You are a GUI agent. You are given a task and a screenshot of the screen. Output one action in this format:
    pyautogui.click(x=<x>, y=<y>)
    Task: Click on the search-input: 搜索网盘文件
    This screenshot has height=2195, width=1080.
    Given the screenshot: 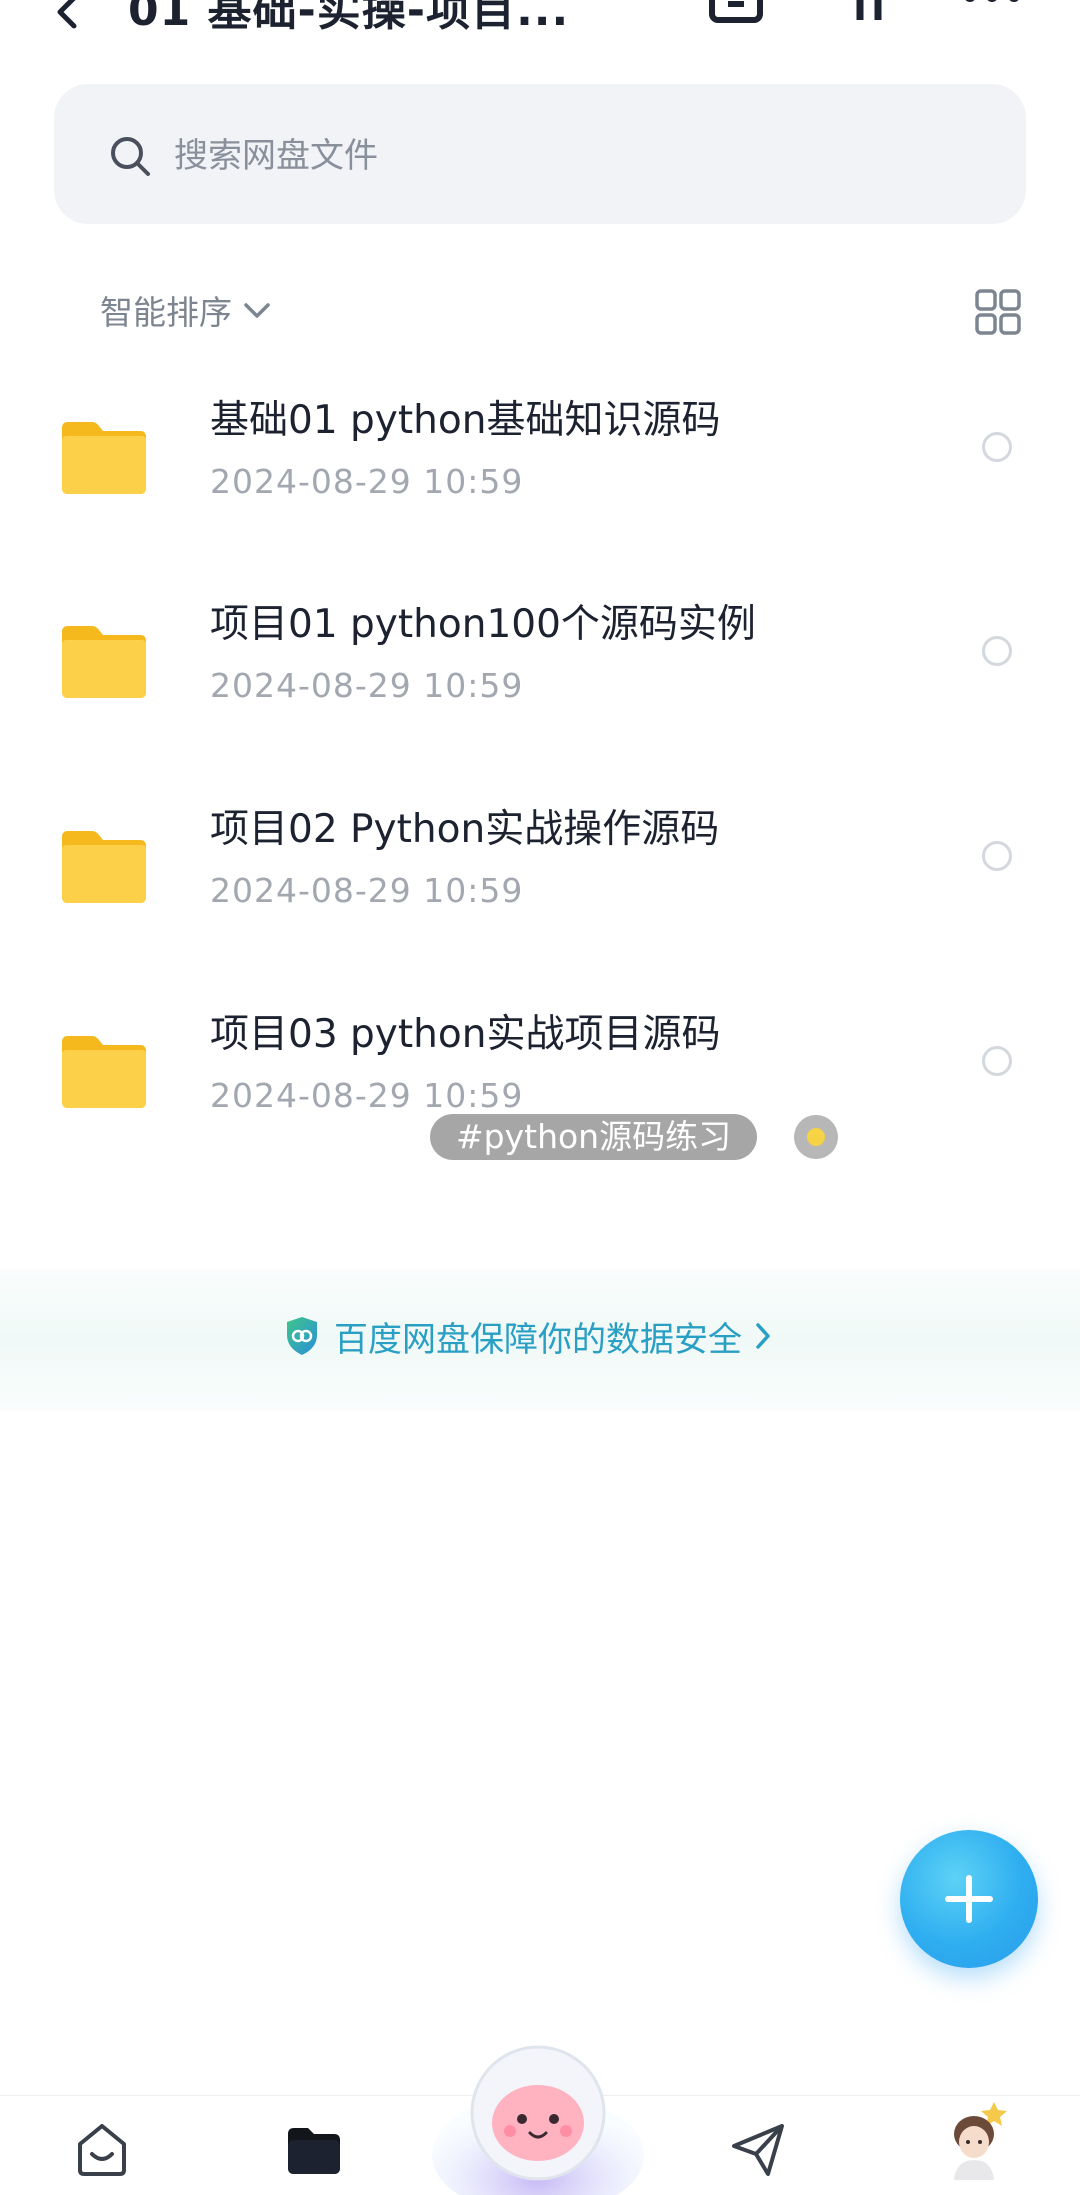 What is the action you would take?
    pyautogui.click(x=540, y=154)
    